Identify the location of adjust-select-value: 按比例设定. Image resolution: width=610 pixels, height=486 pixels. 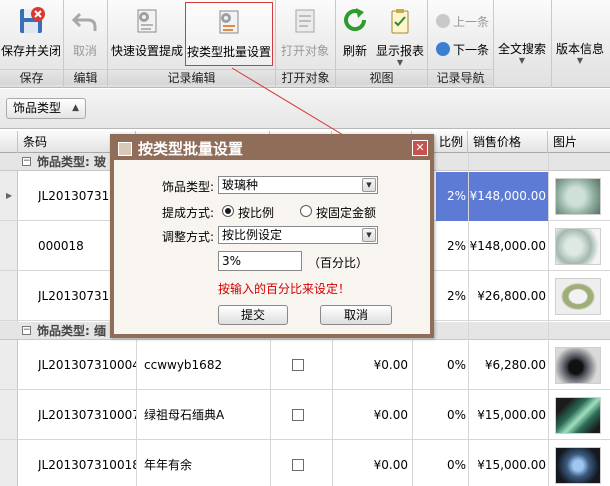
(252, 235).